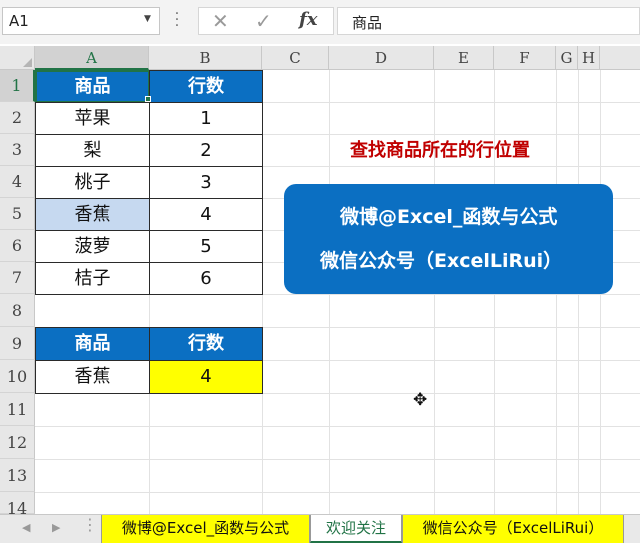 This screenshot has width=640, height=543. Describe the element at coordinates (206, 118) in the screenshot. I see `table1-cell-rownum: 1` at that location.